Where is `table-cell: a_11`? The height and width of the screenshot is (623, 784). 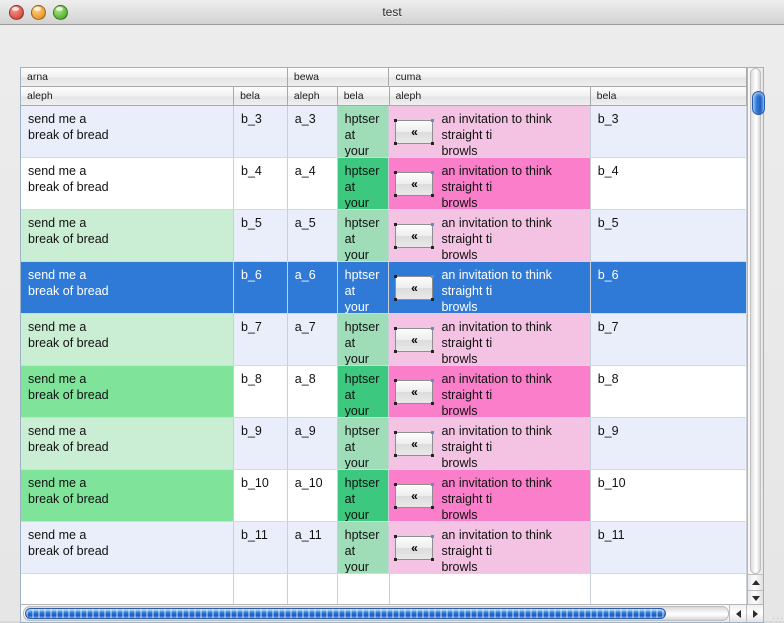 table-cell: a_11 is located at coordinates (312, 547).